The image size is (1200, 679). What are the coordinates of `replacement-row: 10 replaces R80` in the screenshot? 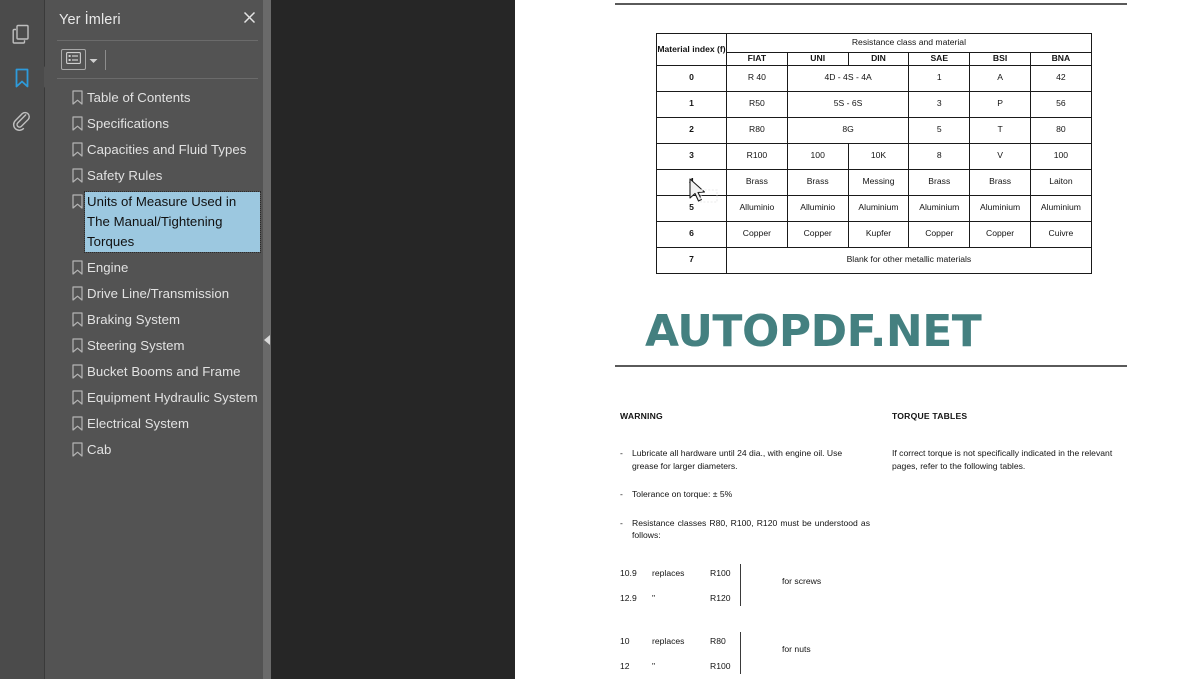 It's located at (770, 640).